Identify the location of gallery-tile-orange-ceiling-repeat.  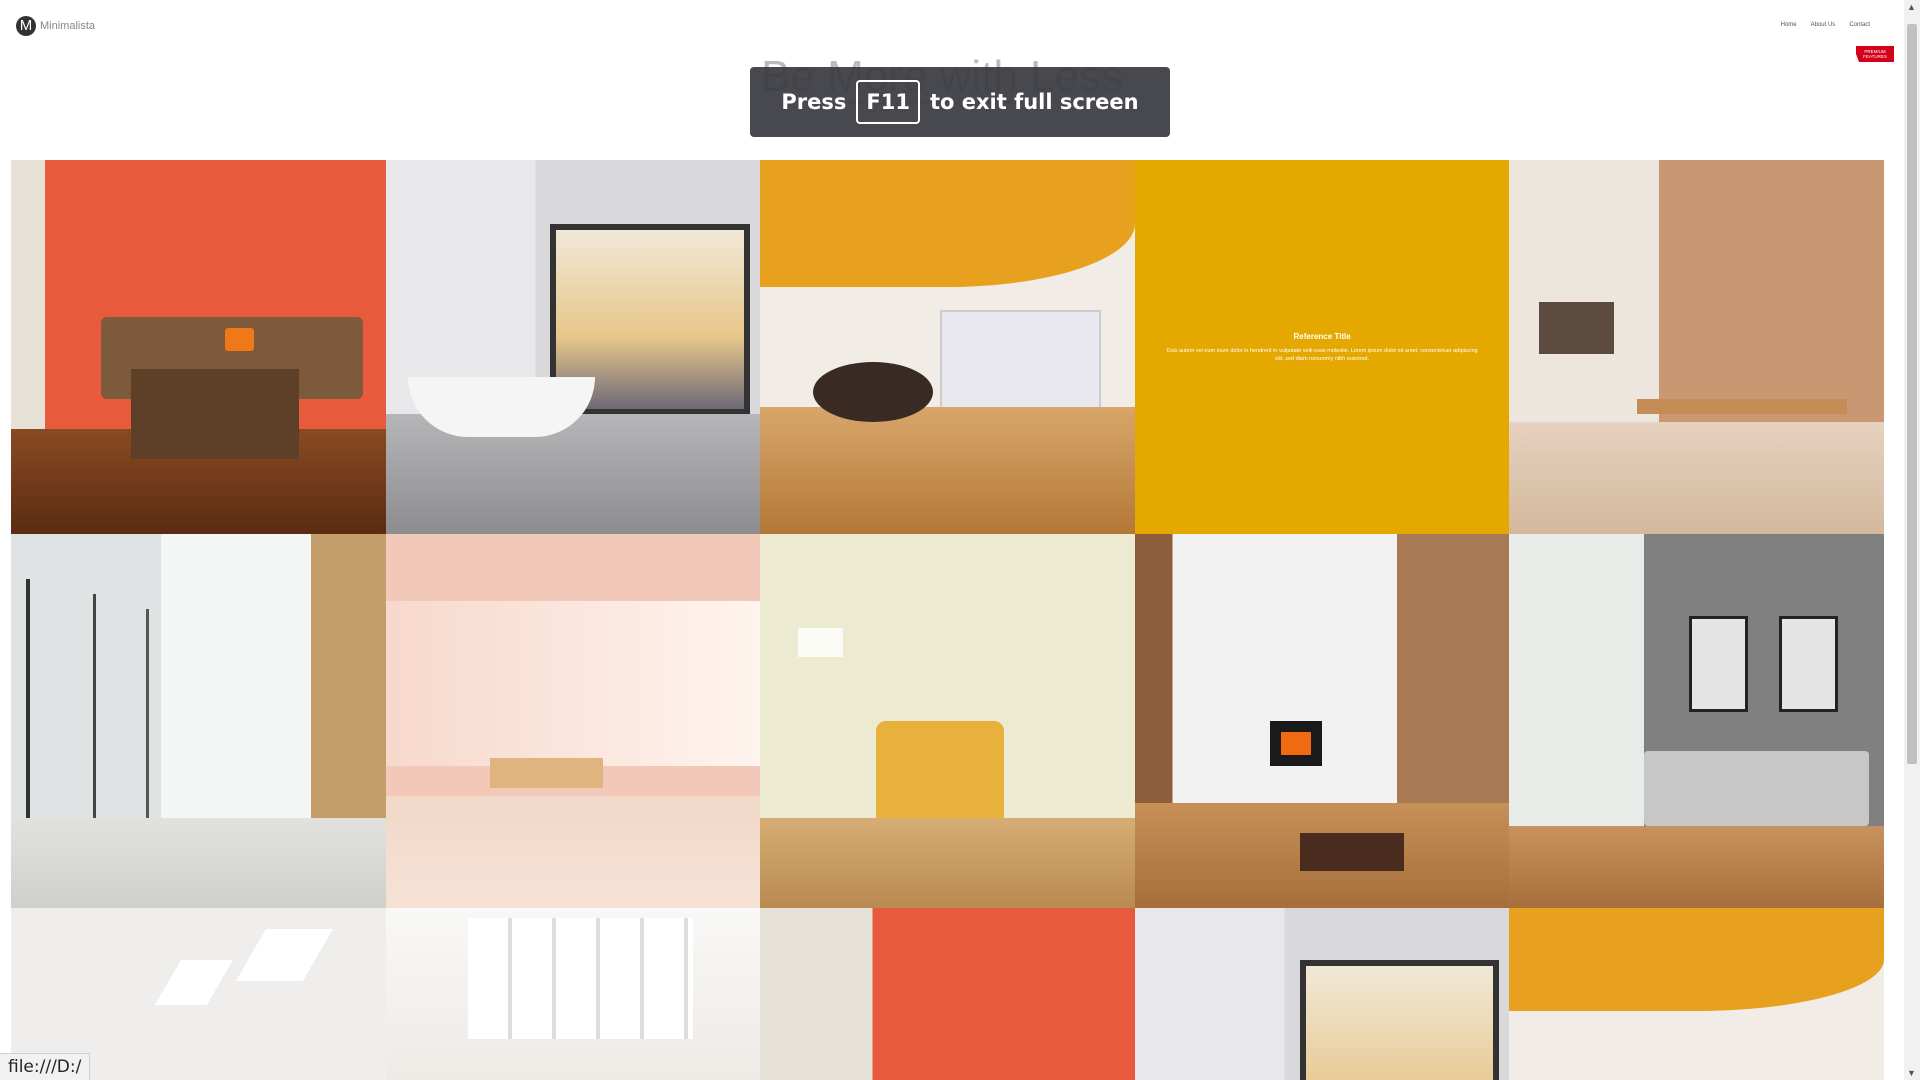
(1696, 994).